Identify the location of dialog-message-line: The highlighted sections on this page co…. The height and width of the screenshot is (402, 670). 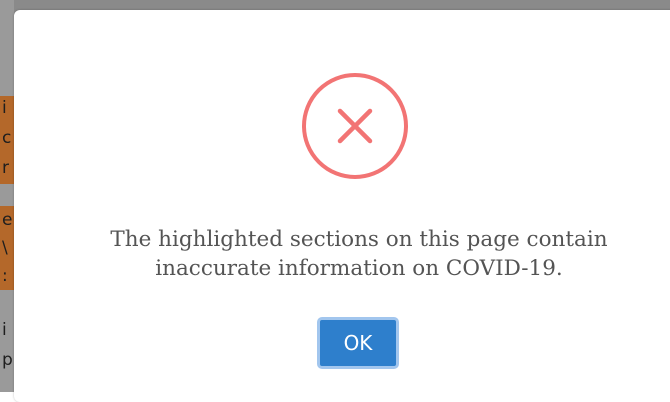
(359, 239).